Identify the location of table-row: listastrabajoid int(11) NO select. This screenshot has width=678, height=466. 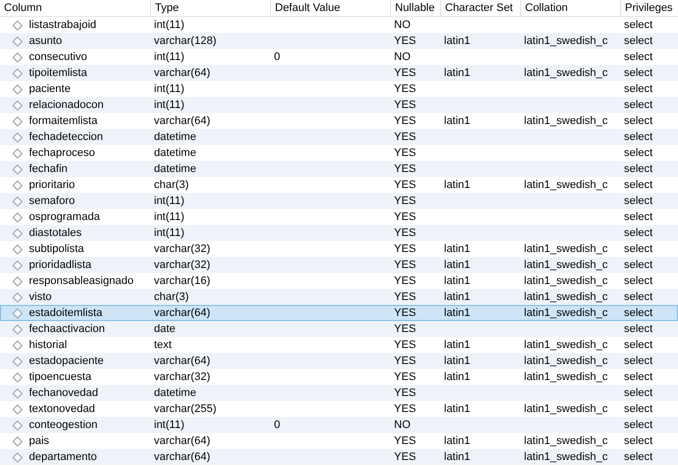
(339, 25).